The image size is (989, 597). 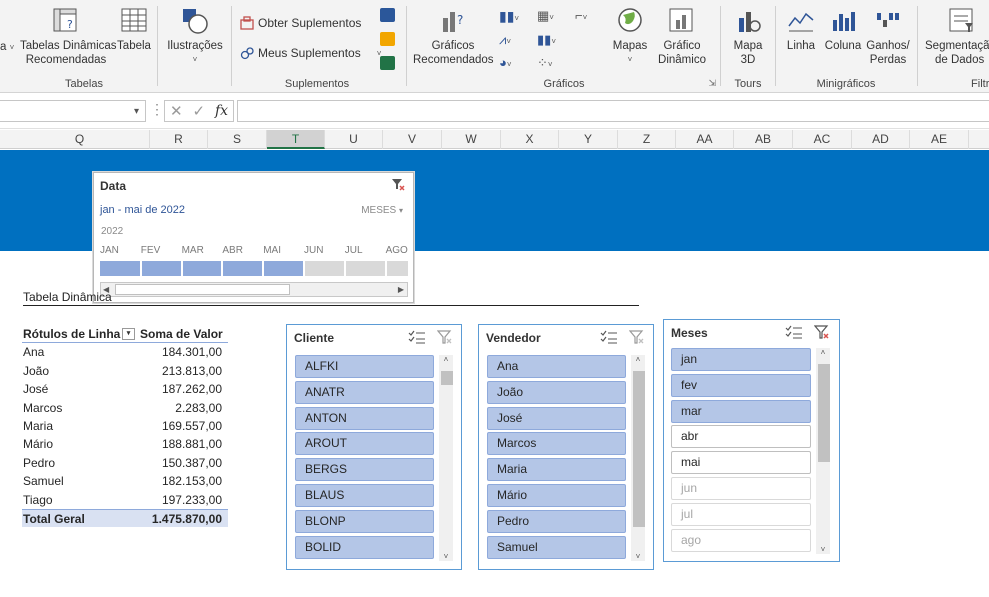 I want to click on timeline-month: MAR, so click(x=202, y=252).